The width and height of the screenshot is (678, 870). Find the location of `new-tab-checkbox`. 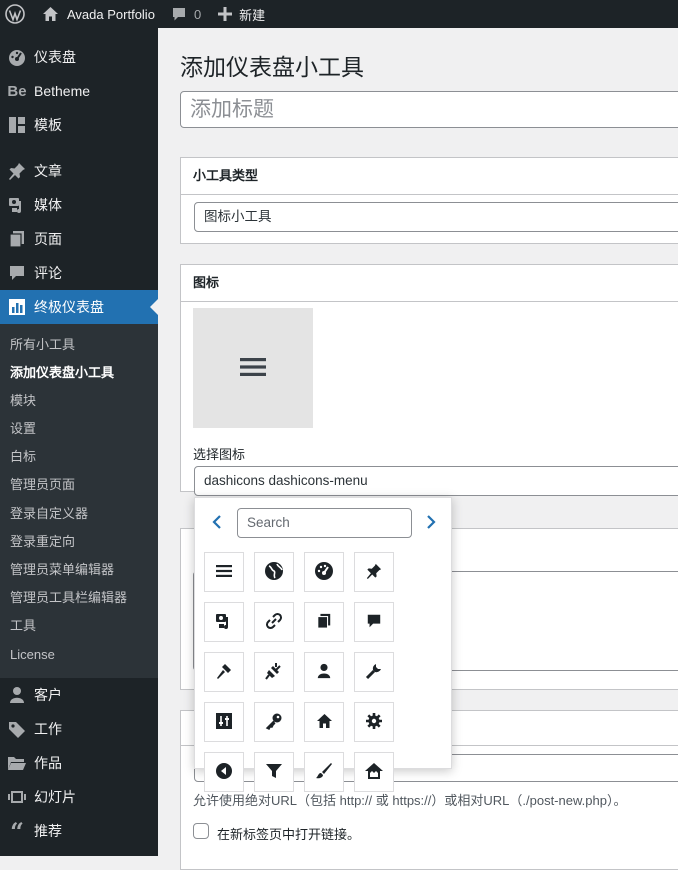

new-tab-checkbox is located at coordinates (201, 831).